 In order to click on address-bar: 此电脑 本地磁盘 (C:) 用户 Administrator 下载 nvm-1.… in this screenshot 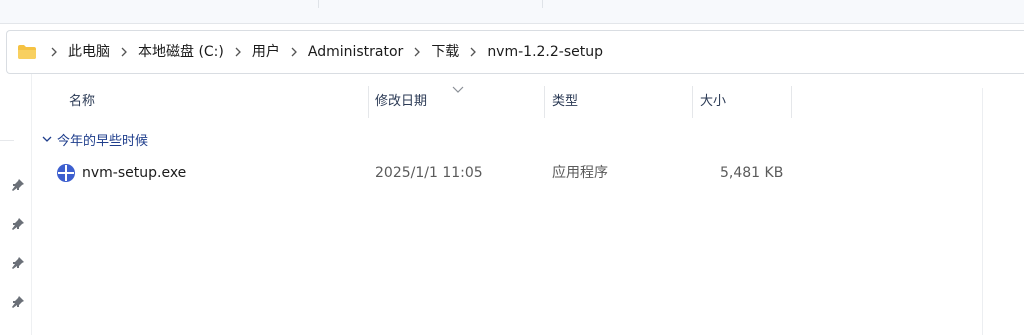, I will do `click(515, 52)`.